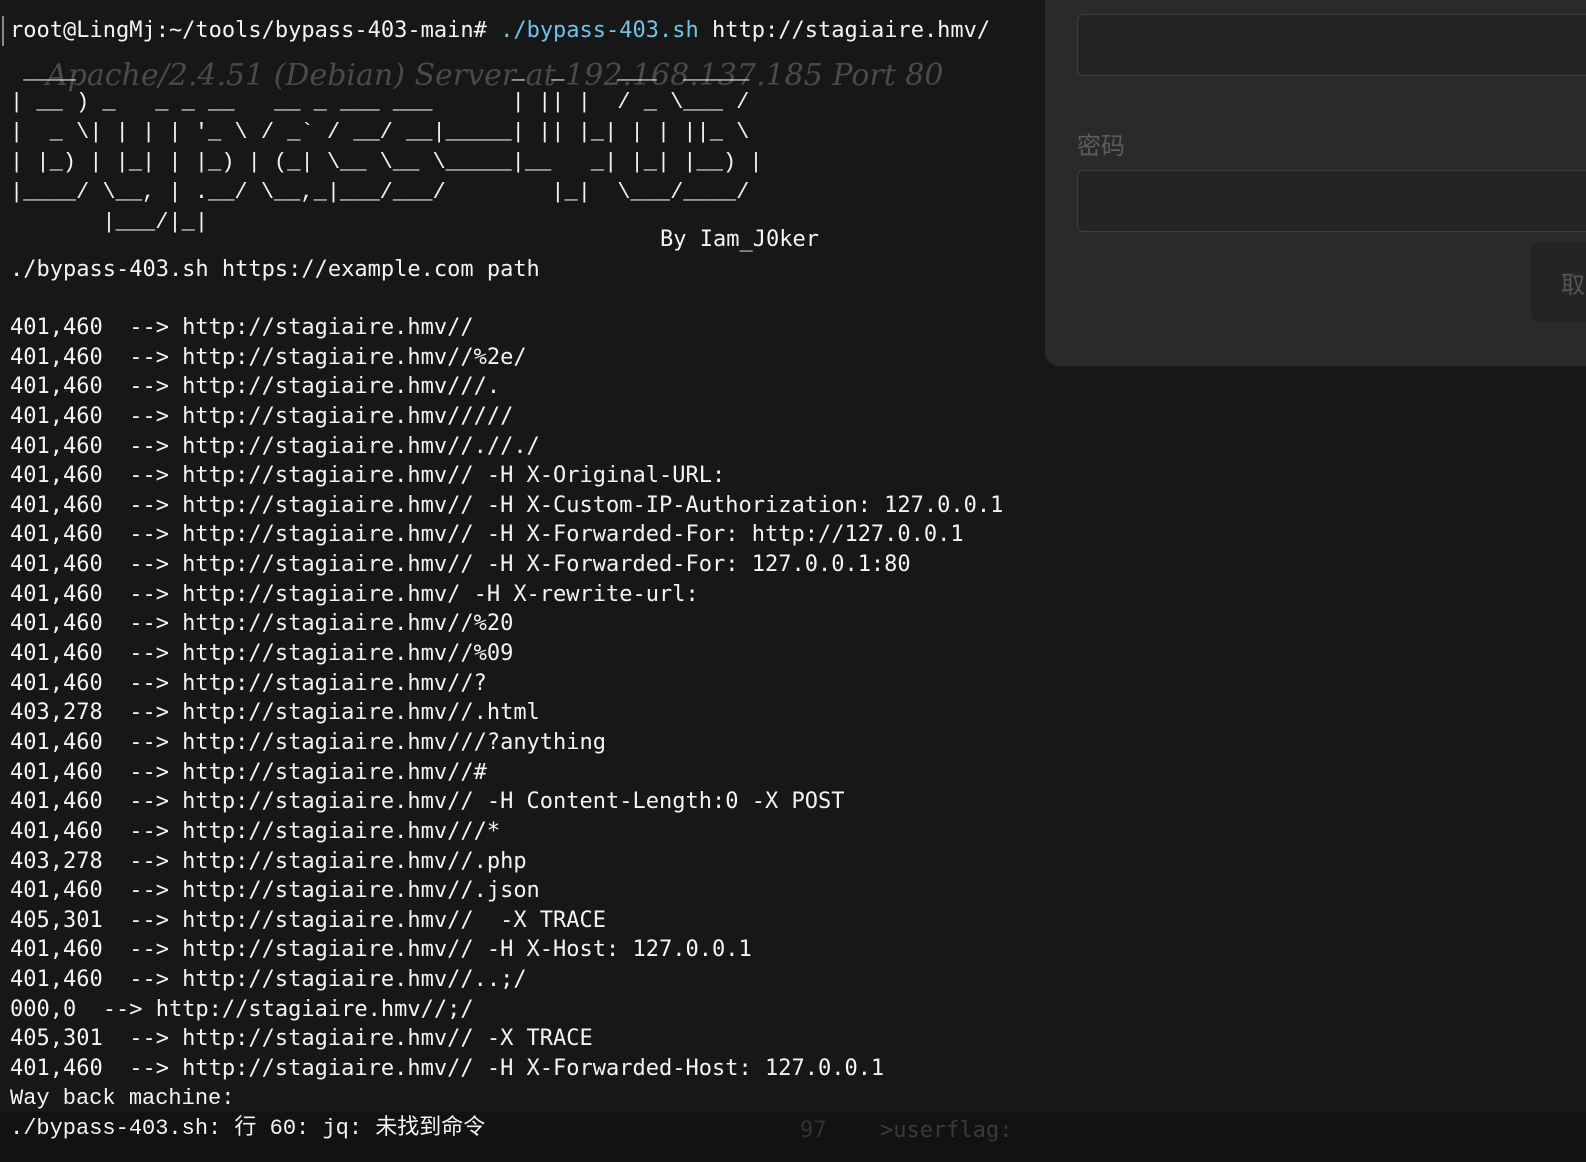 This screenshot has height=1162, width=1586. What do you see at coordinates (851, 30) in the screenshot?
I see `command-argument: http://stagiaire.hmv/` at bounding box center [851, 30].